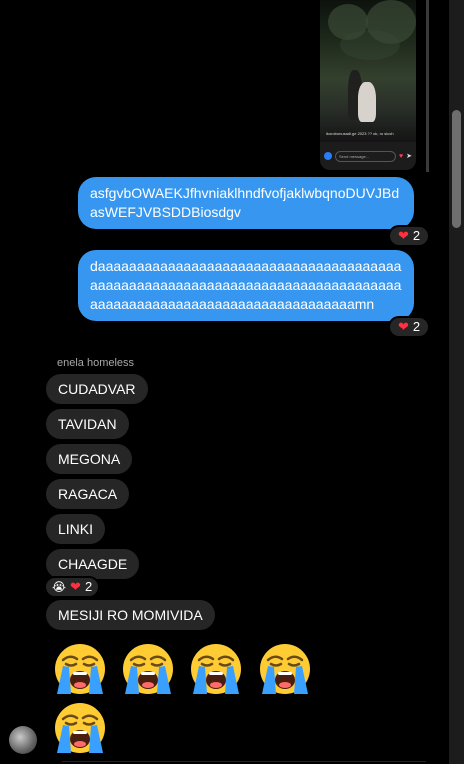 This screenshot has height=764, width=464. I want to click on incoming-message: RAGACA, so click(88, 494).